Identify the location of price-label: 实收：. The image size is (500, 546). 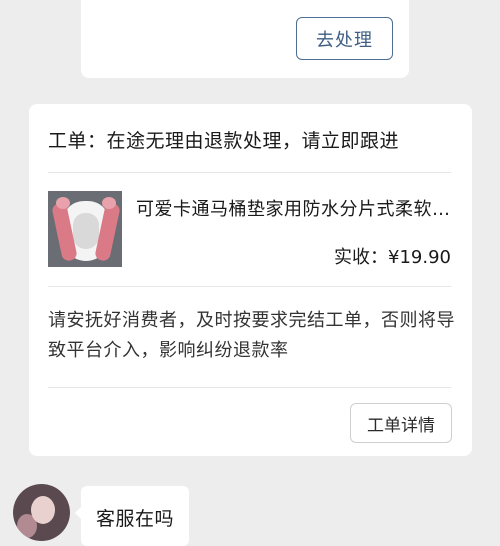
(361, 257).